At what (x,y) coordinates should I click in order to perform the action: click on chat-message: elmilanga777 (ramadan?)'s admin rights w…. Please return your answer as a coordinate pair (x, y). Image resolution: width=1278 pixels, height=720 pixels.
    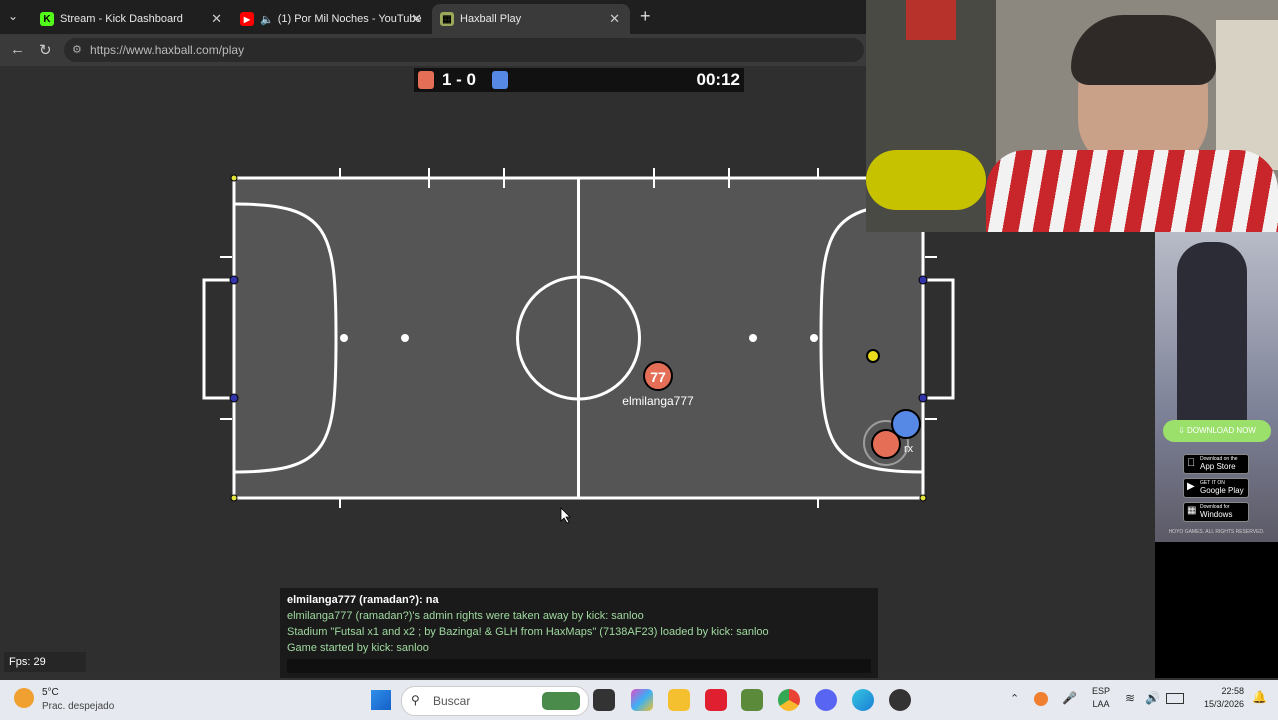
    Looking at the image, I should click on (465, 616).